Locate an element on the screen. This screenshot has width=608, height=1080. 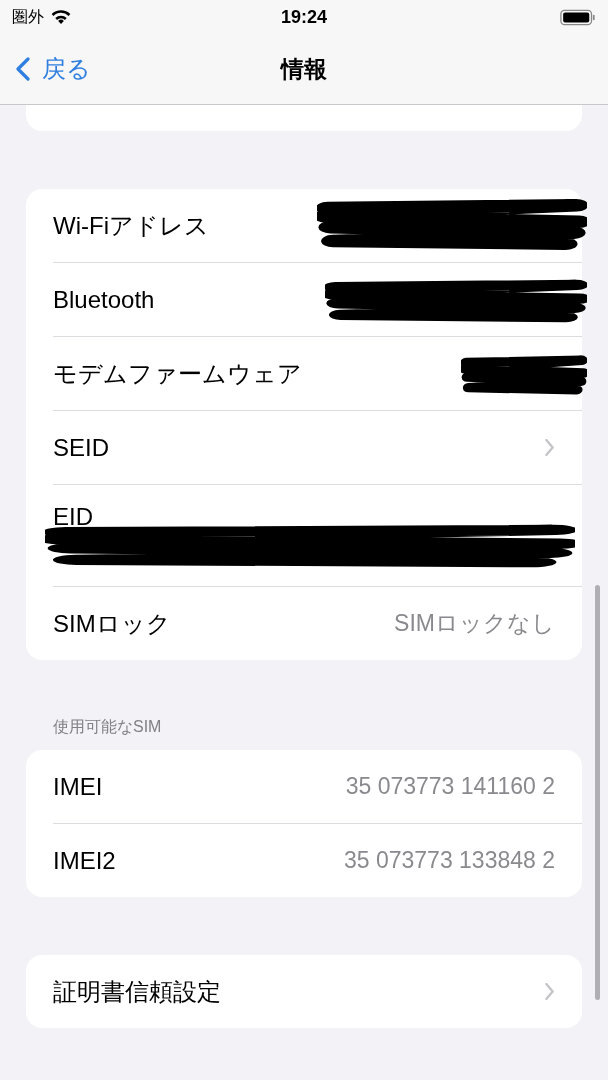
row-label: モデムファームウェア is located at coordinates (177, 373).